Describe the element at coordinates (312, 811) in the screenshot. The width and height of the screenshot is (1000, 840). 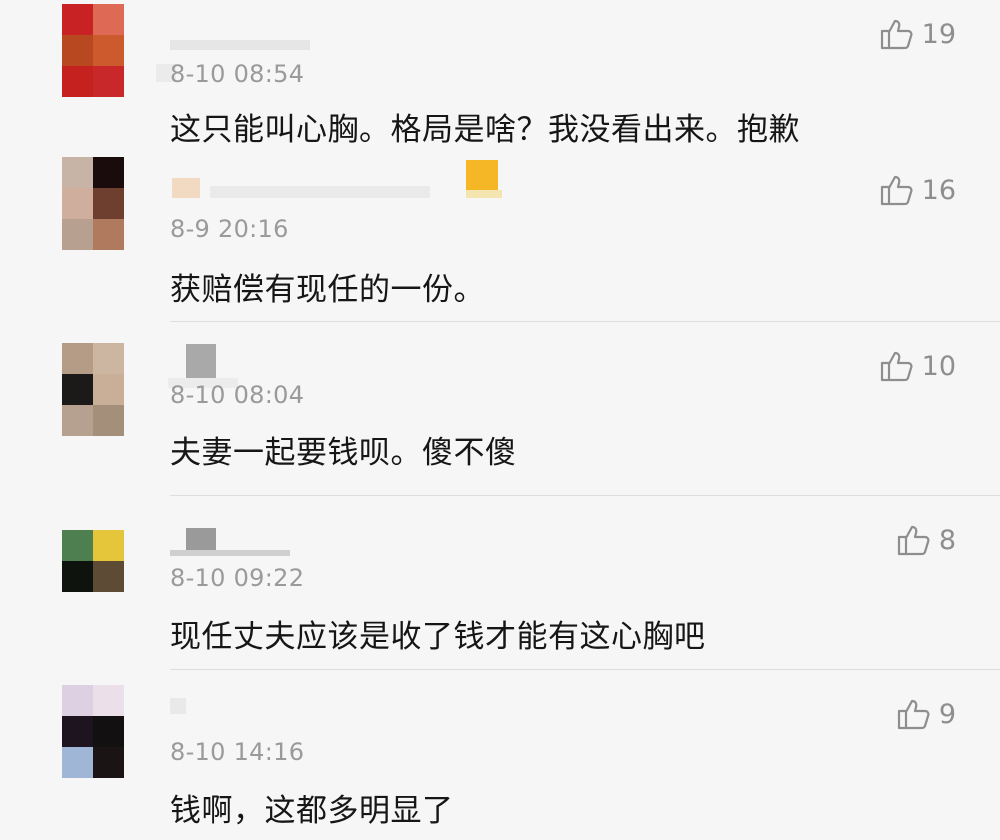
I see `comment-text: 钱啊，这都多明显了` at that location.